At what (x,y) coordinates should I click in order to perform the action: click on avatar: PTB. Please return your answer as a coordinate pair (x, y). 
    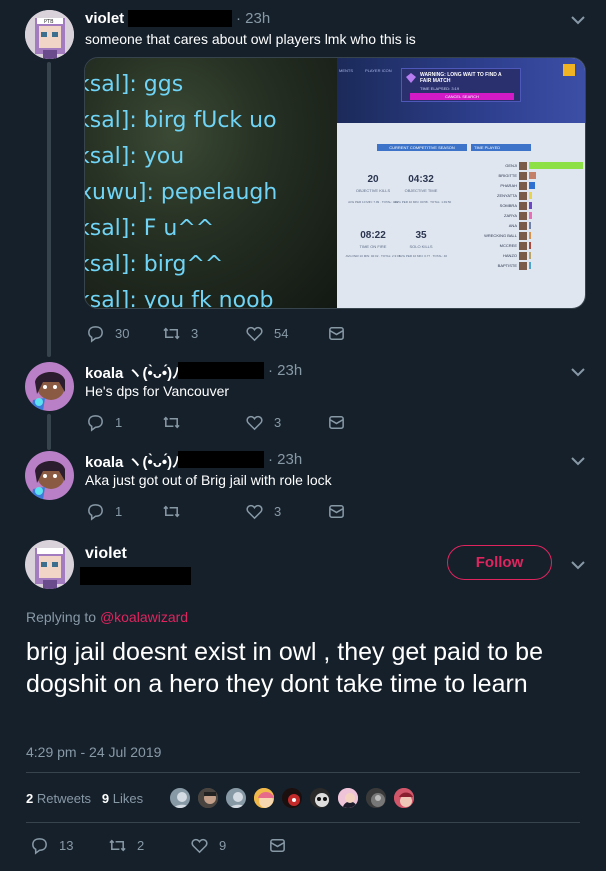
    Looking at the image, I should click on (49, 34).